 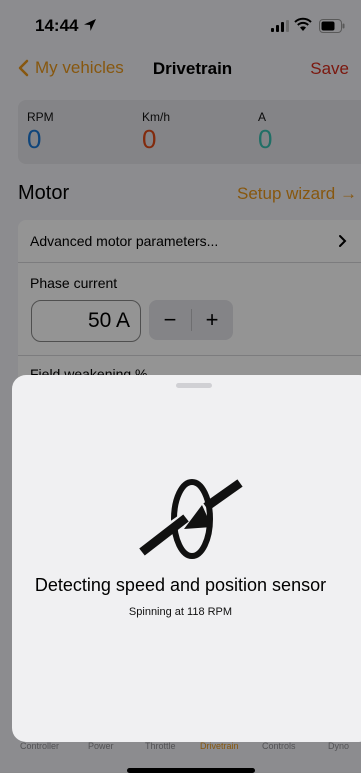 What do you see at coordinates (191, 519) in the screenshot?
I see `speed-sensor-rotation-icon` at bounding box center [191, 519].